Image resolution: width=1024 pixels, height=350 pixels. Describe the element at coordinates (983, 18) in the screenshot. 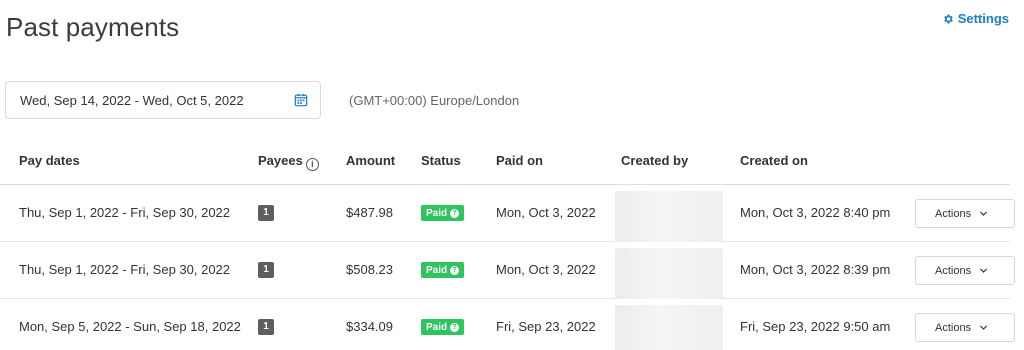

I see `settings-label: Settings` at that location.